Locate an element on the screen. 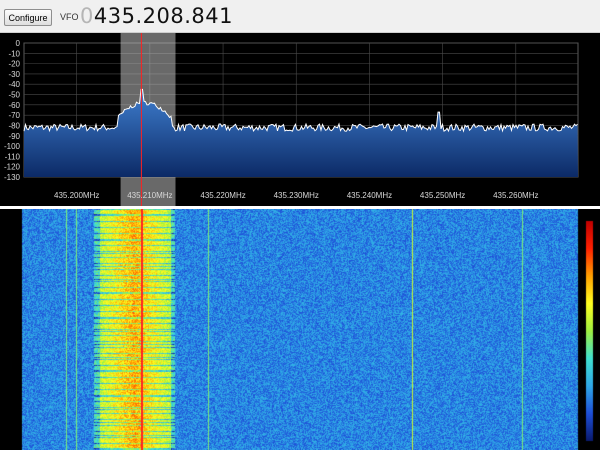 Image resolution: width=600 pixels, height=450 pixels. db-tick-label: -50 is located at coordinates (14, 95).